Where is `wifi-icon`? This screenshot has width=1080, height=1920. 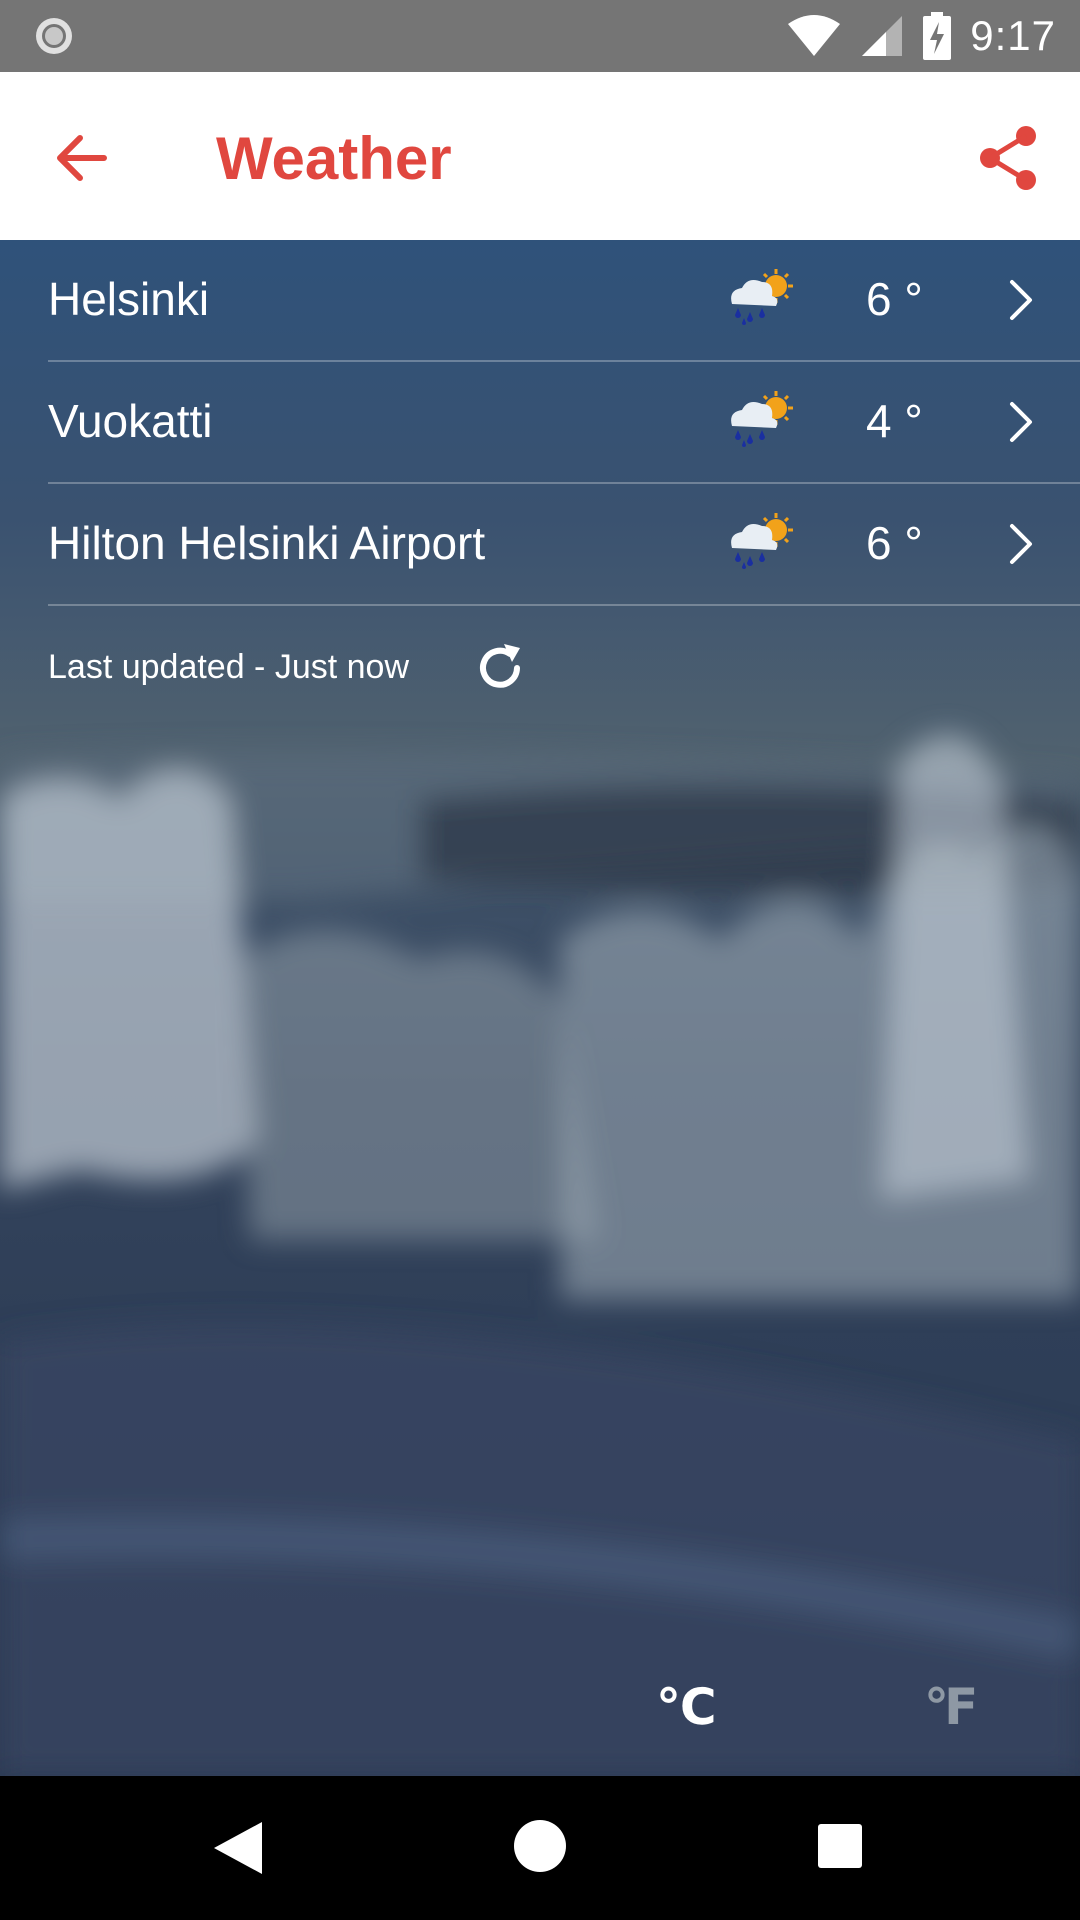
wifi-icon is located at coordinates (814, 35).